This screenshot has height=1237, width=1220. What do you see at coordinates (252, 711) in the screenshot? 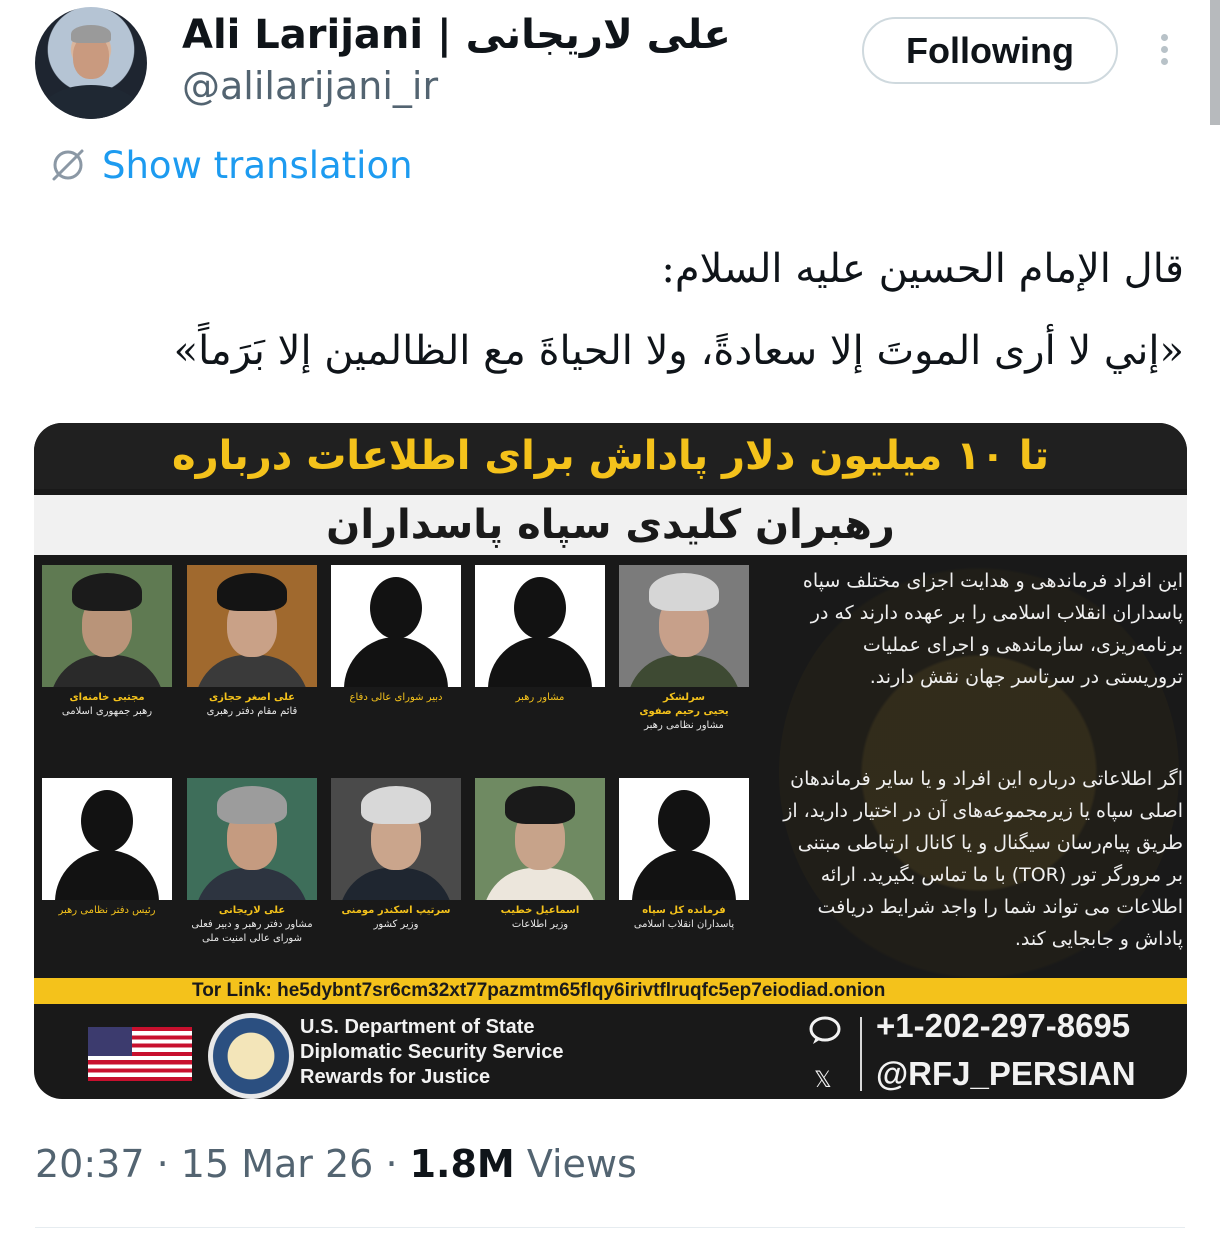
I see `card-role: قائم مقام دفتر رهبری` at bounding box center [252, 711].